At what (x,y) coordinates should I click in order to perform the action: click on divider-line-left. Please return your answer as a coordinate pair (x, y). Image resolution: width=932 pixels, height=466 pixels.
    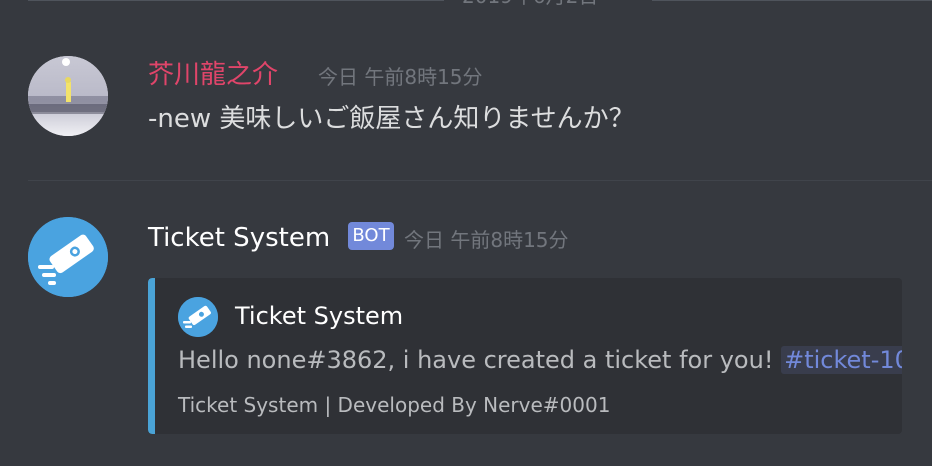
    Looking at the image, I should click on (236, 0).